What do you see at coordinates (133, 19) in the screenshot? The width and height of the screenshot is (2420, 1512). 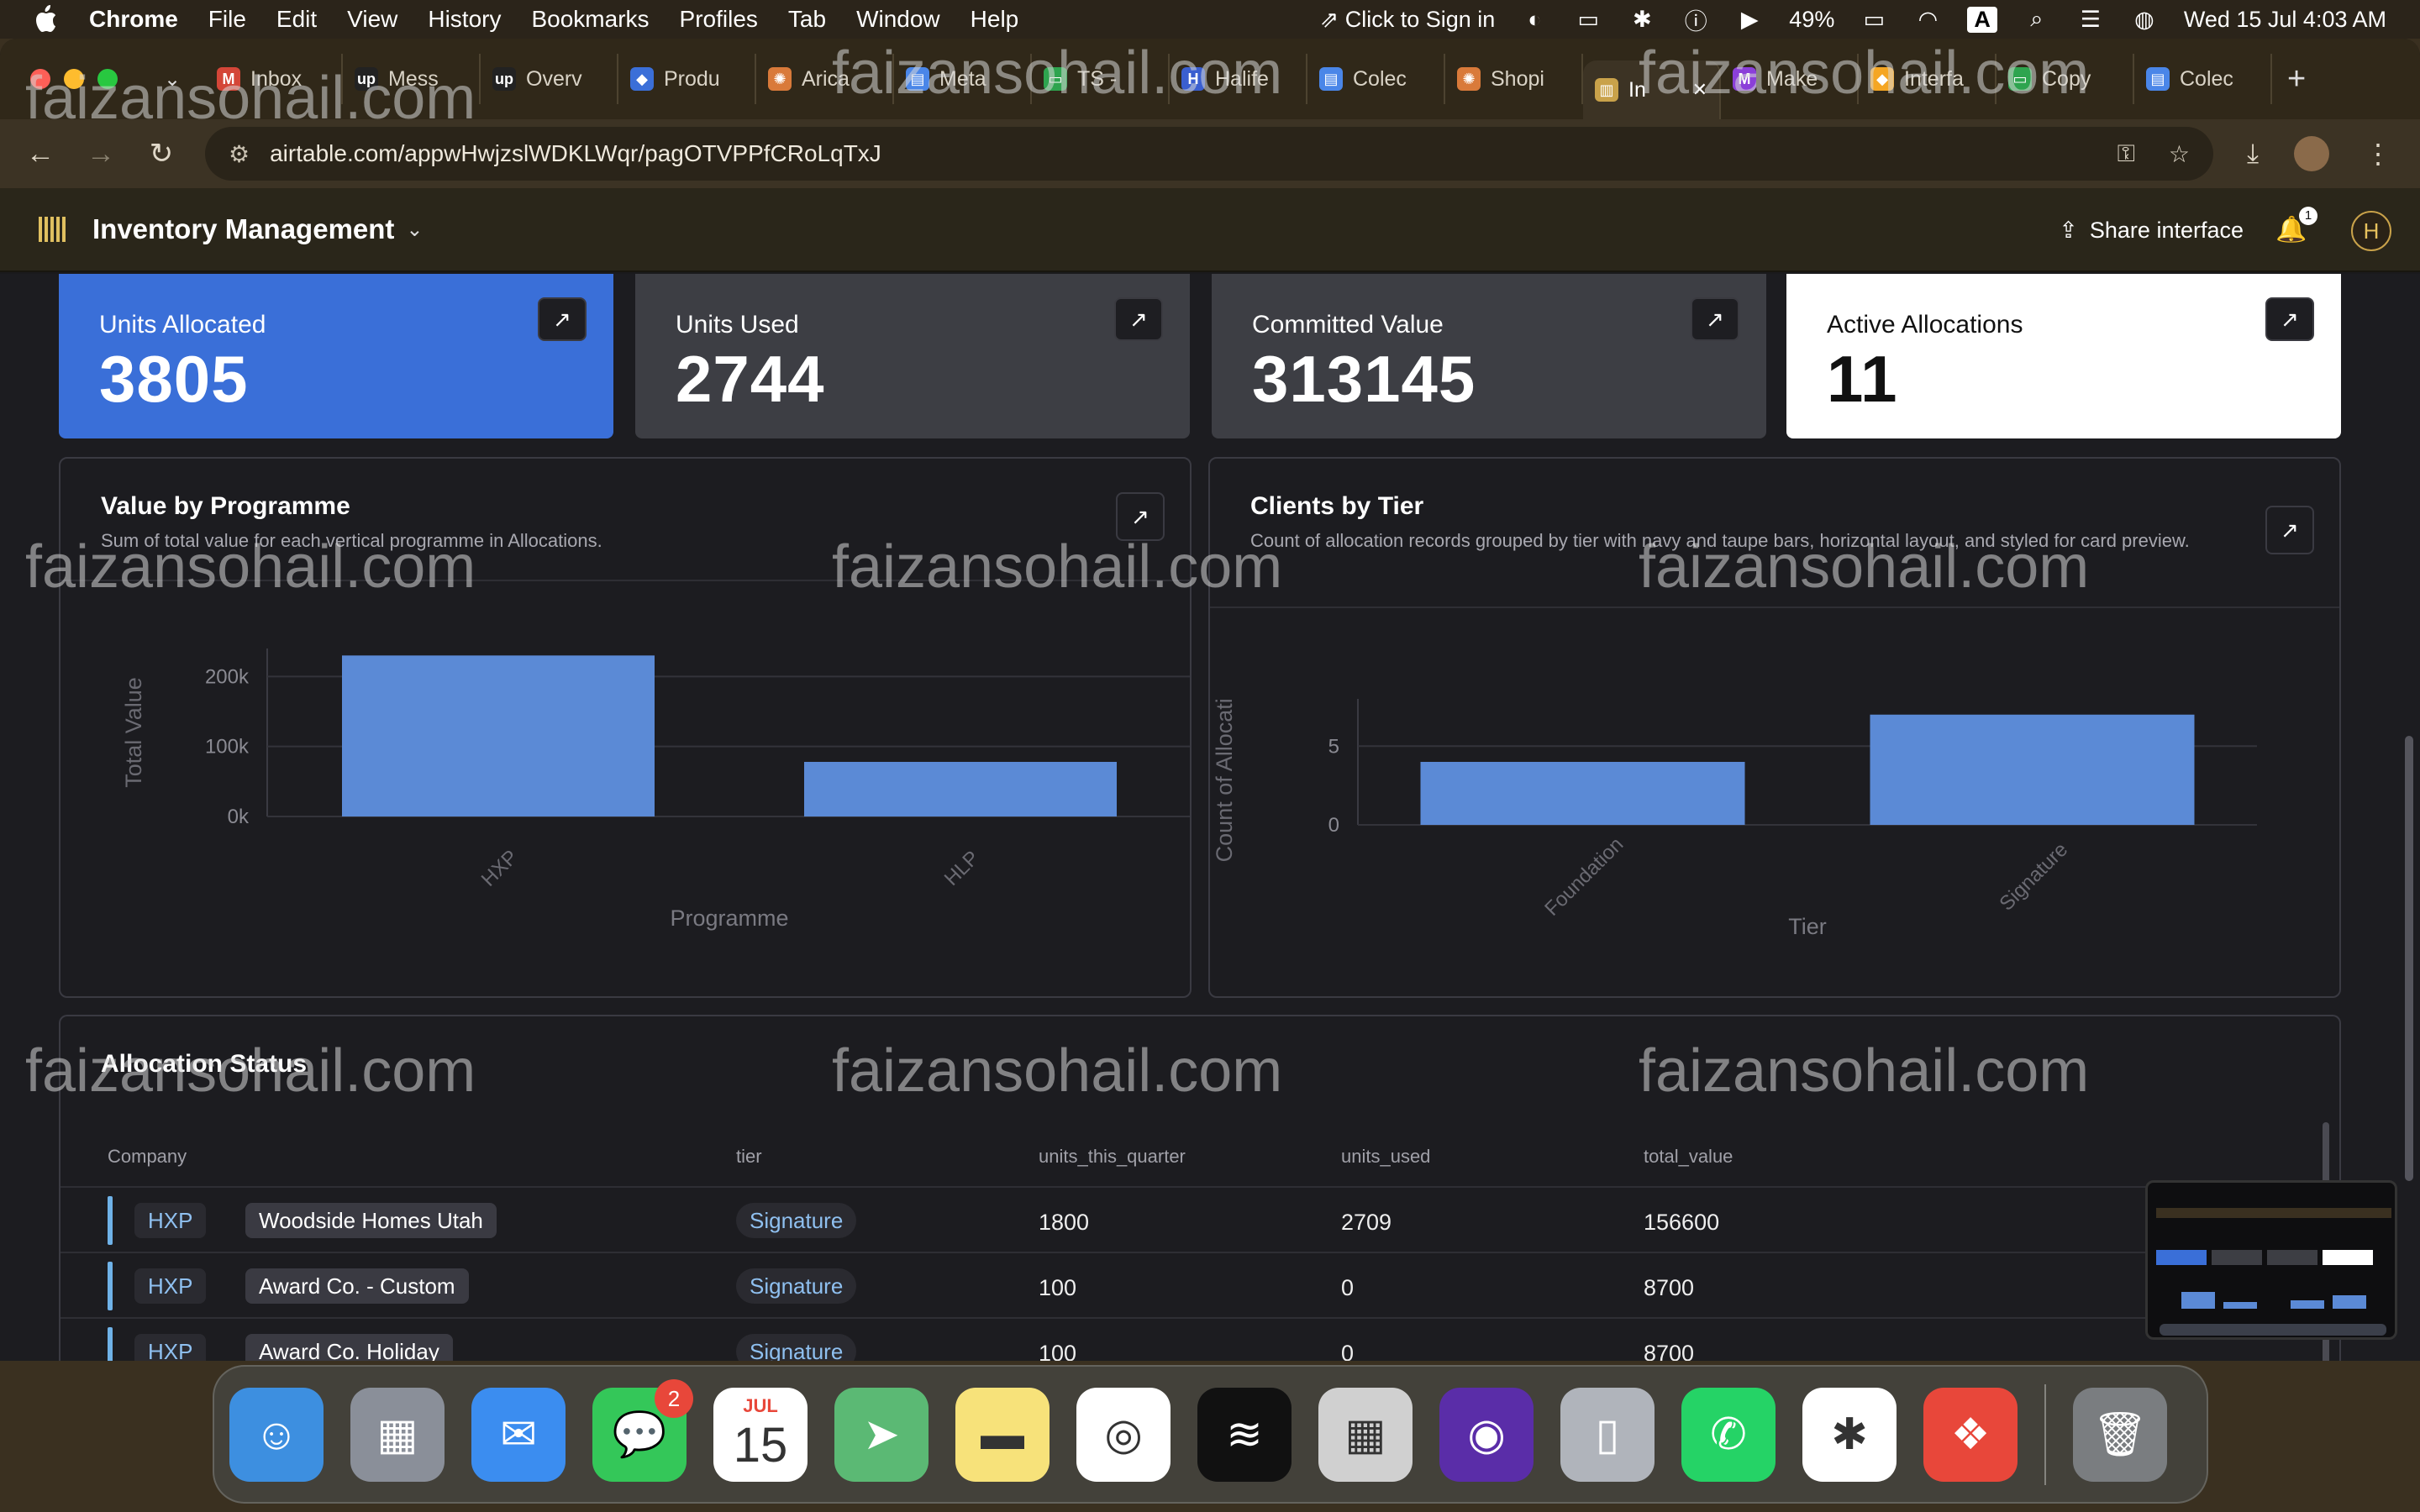 I see `menu-app-name: Chrome` at bounding box center [133, 19].